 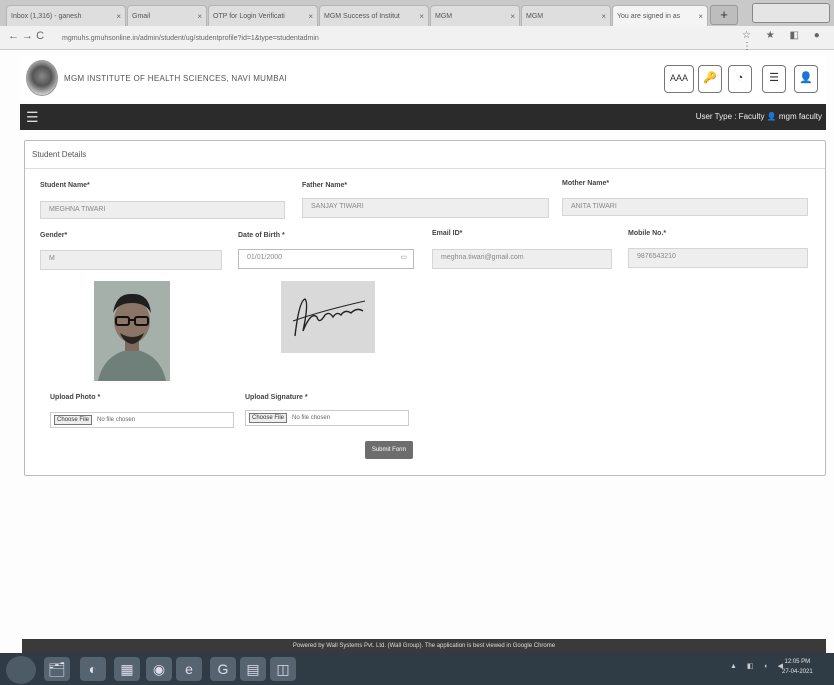 I want to click on start-button, so click(x=21, y=670).